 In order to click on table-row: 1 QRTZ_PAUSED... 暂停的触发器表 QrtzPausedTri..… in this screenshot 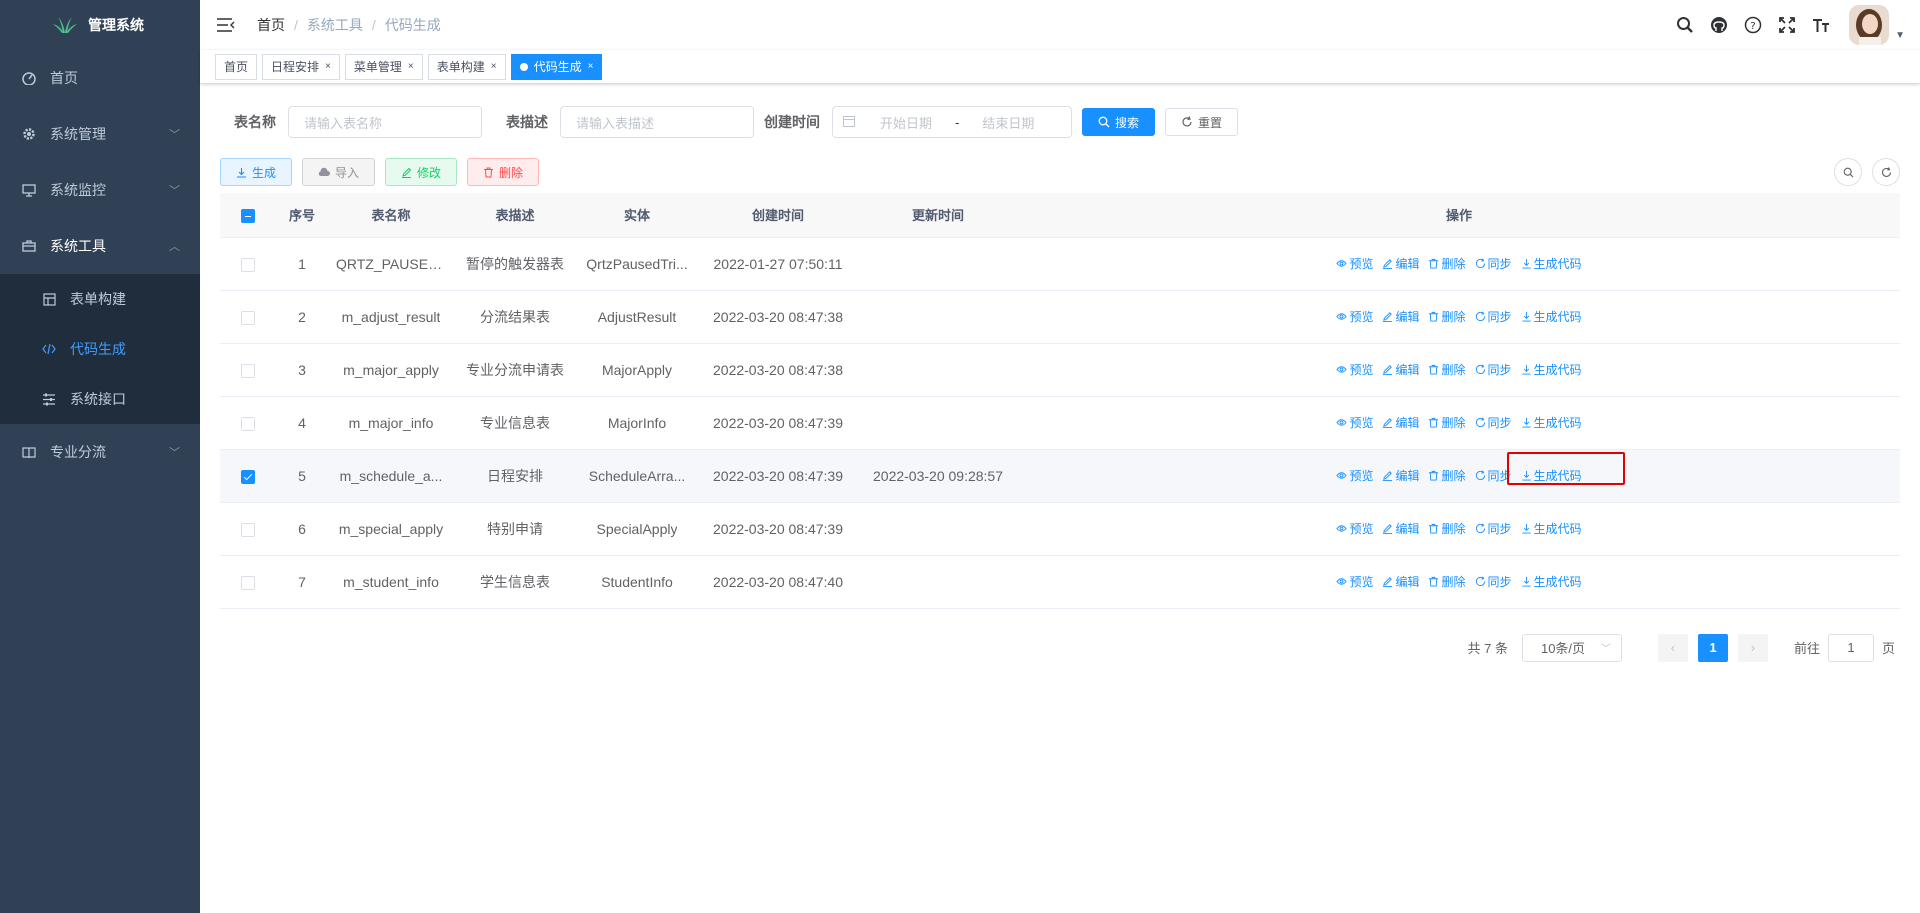, I will do `click(1060, 264)`.